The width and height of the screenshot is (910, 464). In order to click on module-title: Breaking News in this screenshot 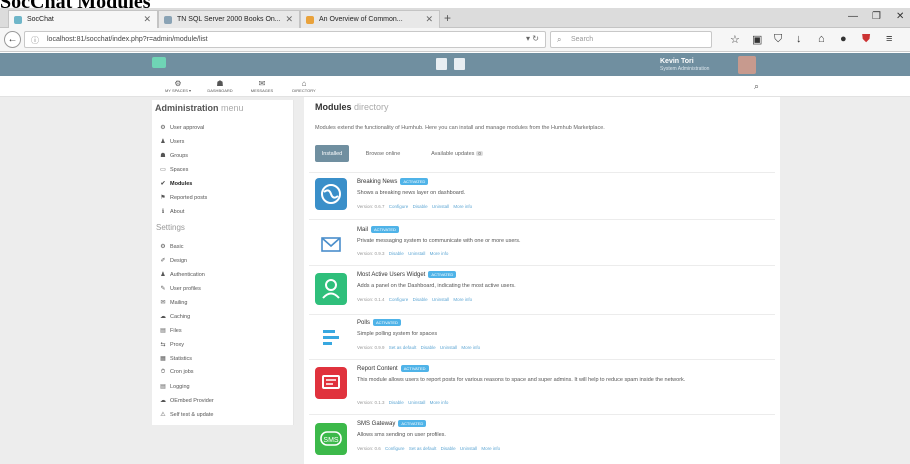, I will do `click(377, 182)`.